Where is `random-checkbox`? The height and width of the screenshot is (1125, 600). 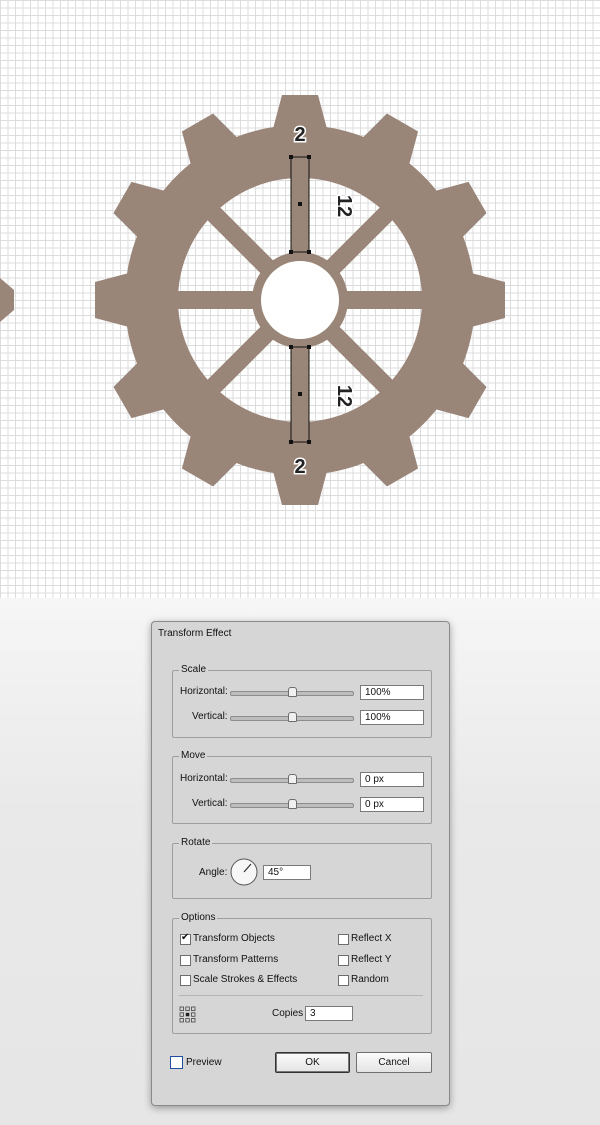 random-checkbox is located at coordinates (343, 980).